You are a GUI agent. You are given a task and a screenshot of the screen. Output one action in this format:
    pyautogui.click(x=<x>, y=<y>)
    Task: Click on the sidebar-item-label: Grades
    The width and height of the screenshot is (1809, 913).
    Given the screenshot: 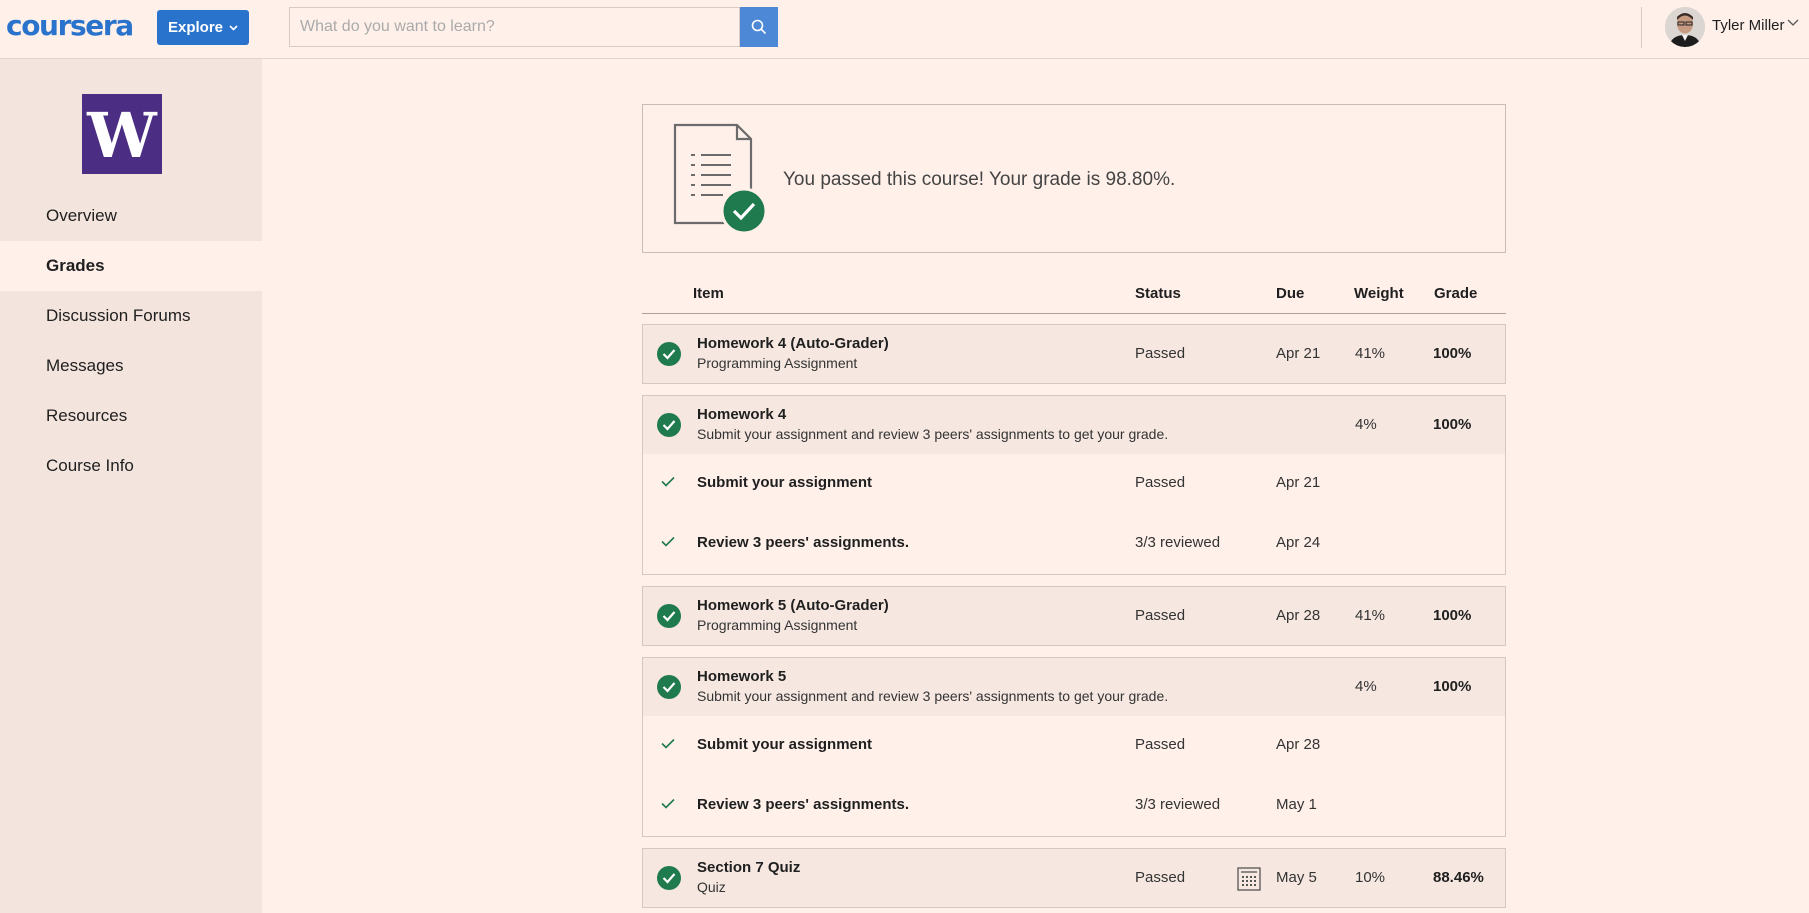 What is the action you would take?
    pyautogui.click(x=75, y=265)
    